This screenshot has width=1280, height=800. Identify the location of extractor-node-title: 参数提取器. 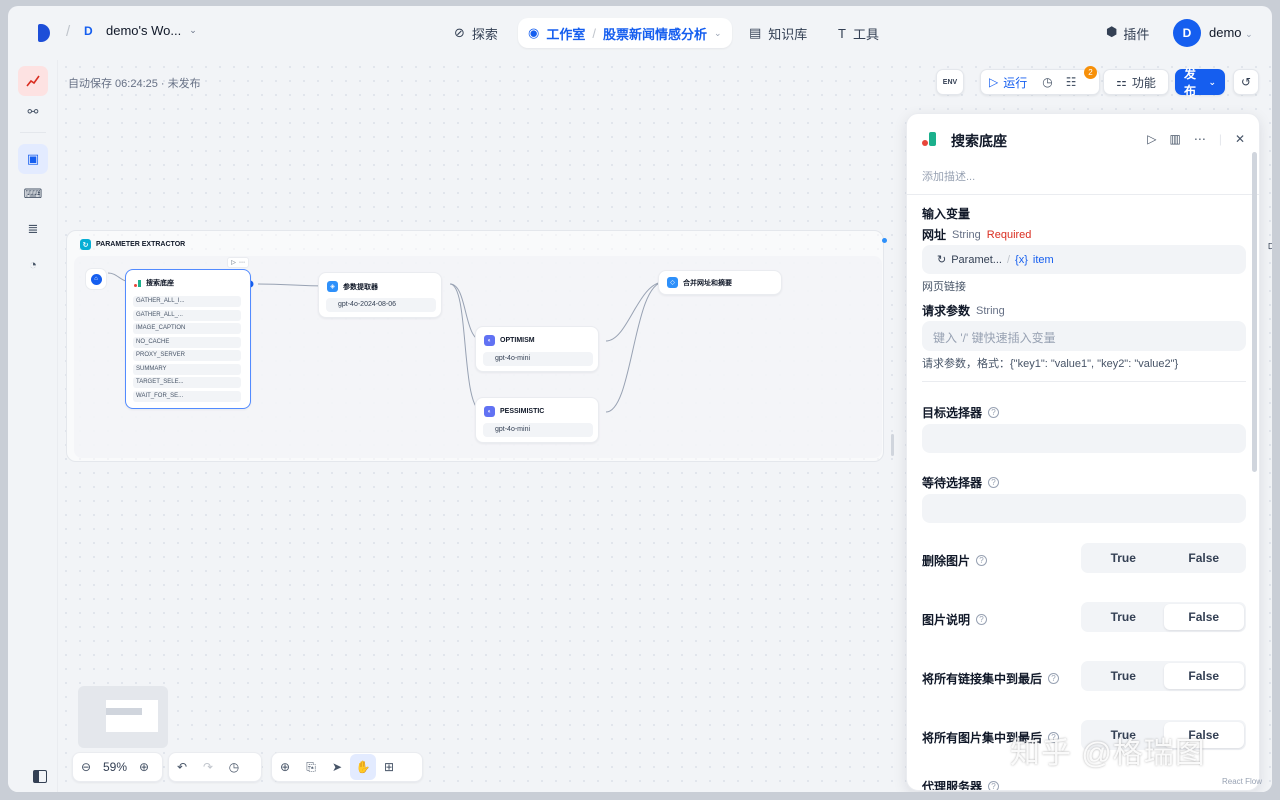
(360, 287).